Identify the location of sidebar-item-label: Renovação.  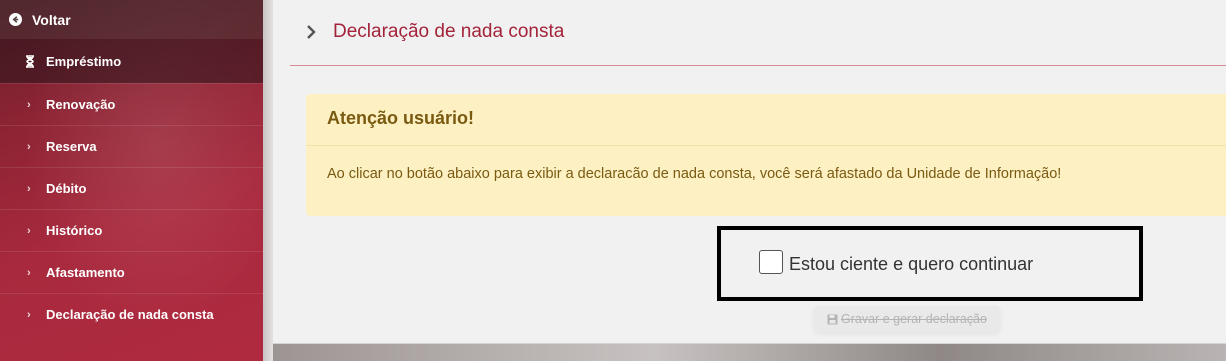
(81, 104).